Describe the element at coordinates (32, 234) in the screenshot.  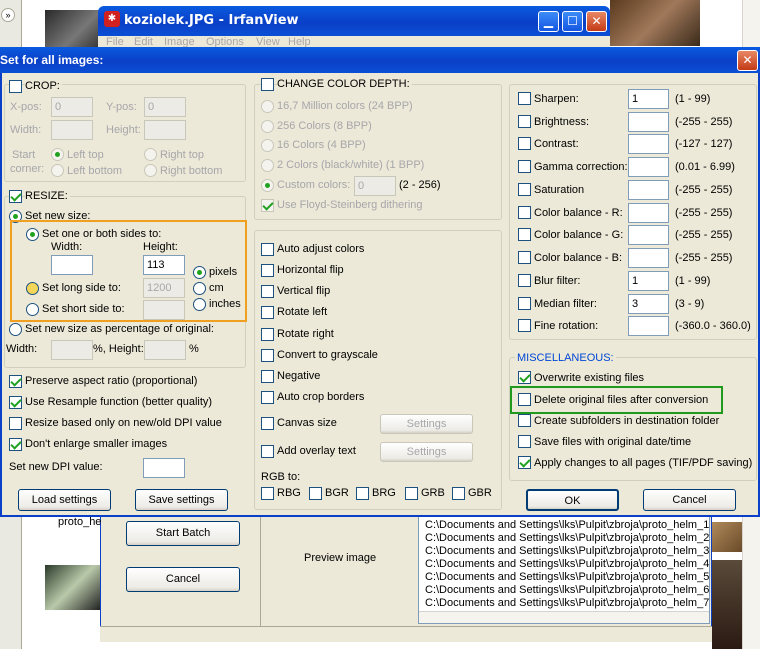
I see `one-or-both-radio` at that location.